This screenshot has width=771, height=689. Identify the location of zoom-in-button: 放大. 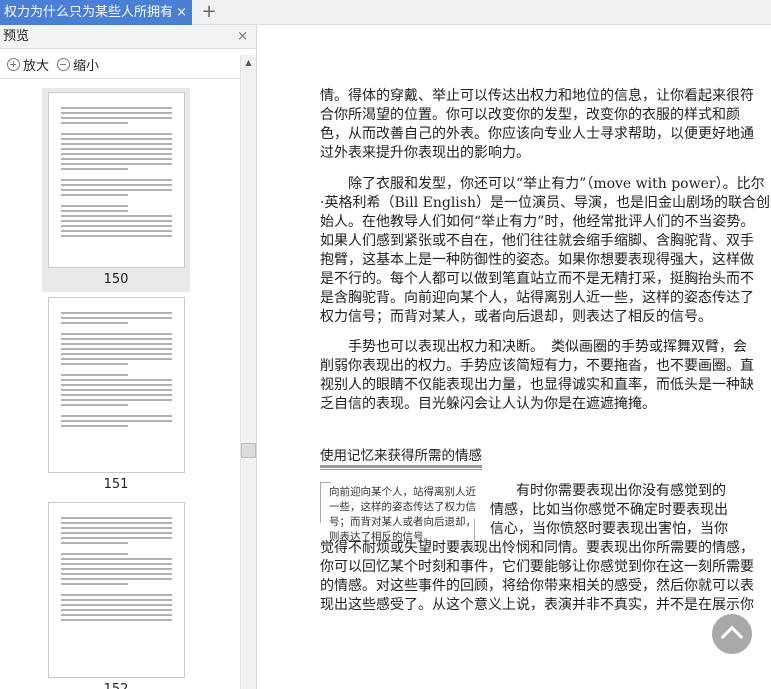
(28, 64).